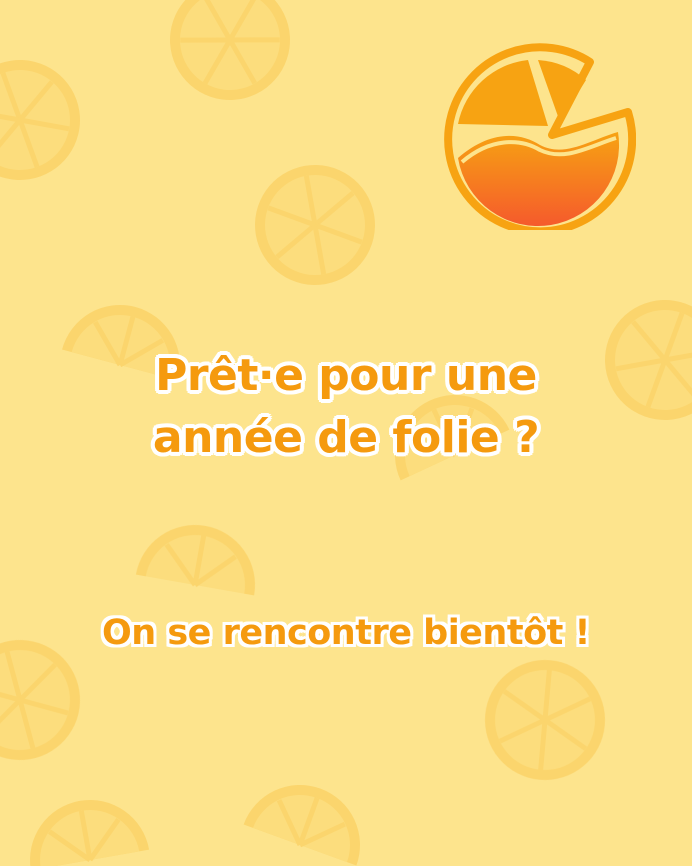 The height and width of the screenshot is (866, 692). Describe the element at coordinates (346, 633) in the screenshot. I see `subheadline: On se rencontre bientôt !` at that location.